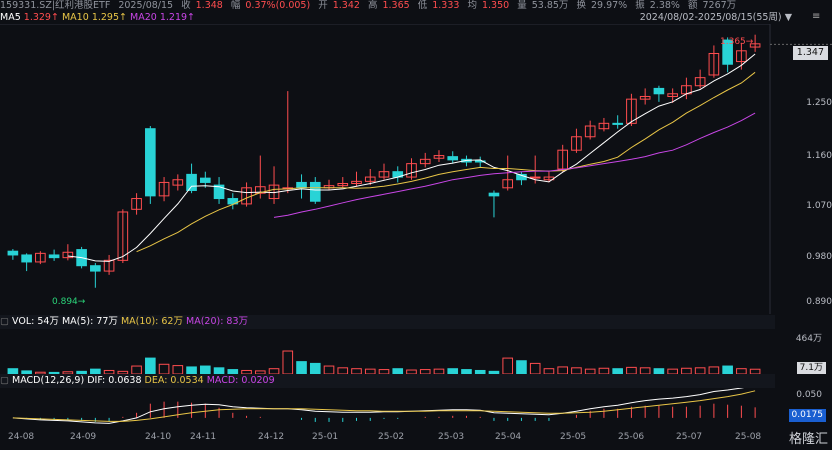  Describe the element at coordinates (21, 437) in the screenshot. I see `time-axis-label: 24-08` at that location.